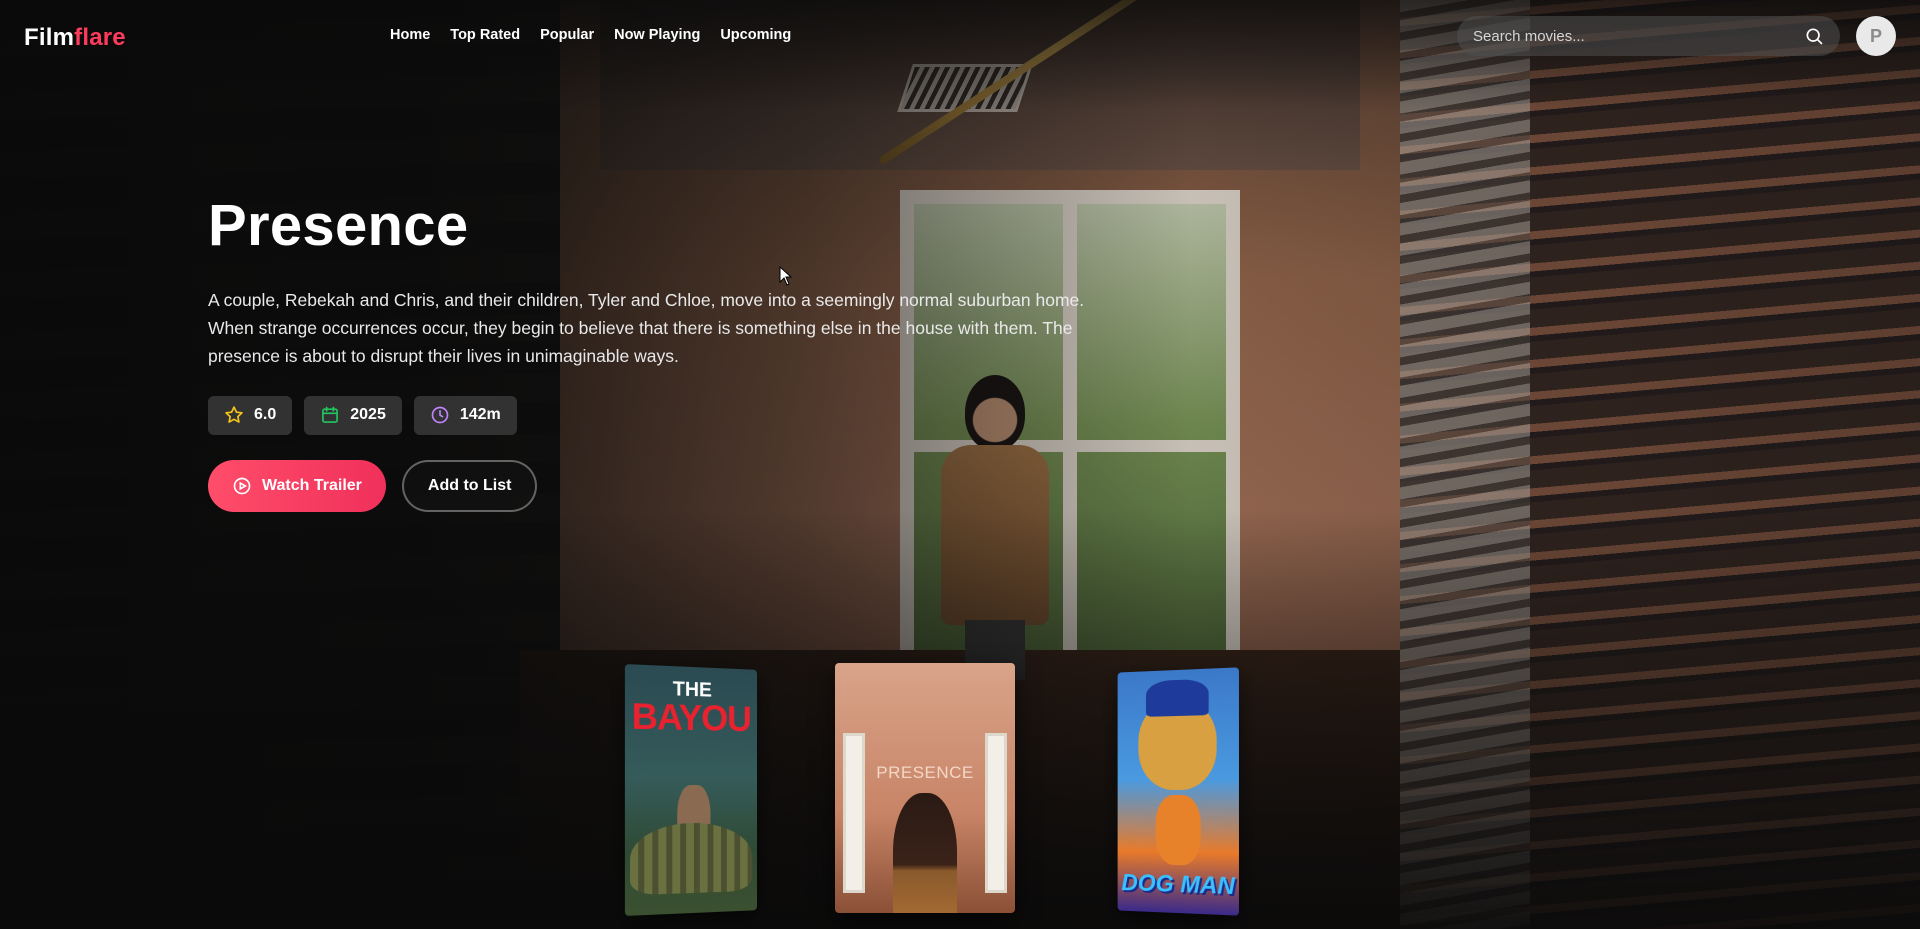 The width and height of the screenshot is (1920, 929). What do you see at coordinates (925, 788) in the screenshot?
I see `poster-presence: PRESENCE` at bounding box center [925, 788].